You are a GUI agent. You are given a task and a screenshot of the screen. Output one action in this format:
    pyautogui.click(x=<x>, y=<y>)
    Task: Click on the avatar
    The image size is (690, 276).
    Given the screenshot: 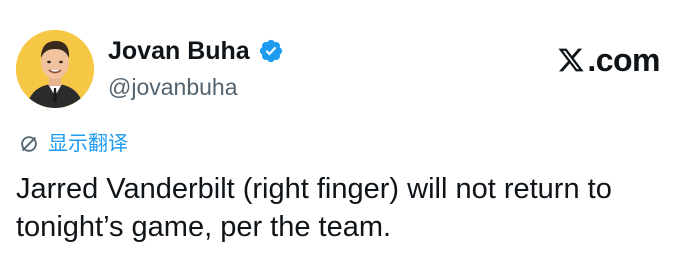 What is the action you would take?
    pyautogui.click(x=55, y=69)
    